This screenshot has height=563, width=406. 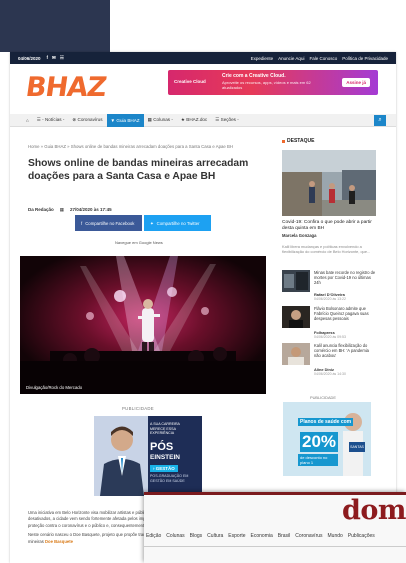 I want to click on nav-home: ⌂, so click(x=27, y=120).